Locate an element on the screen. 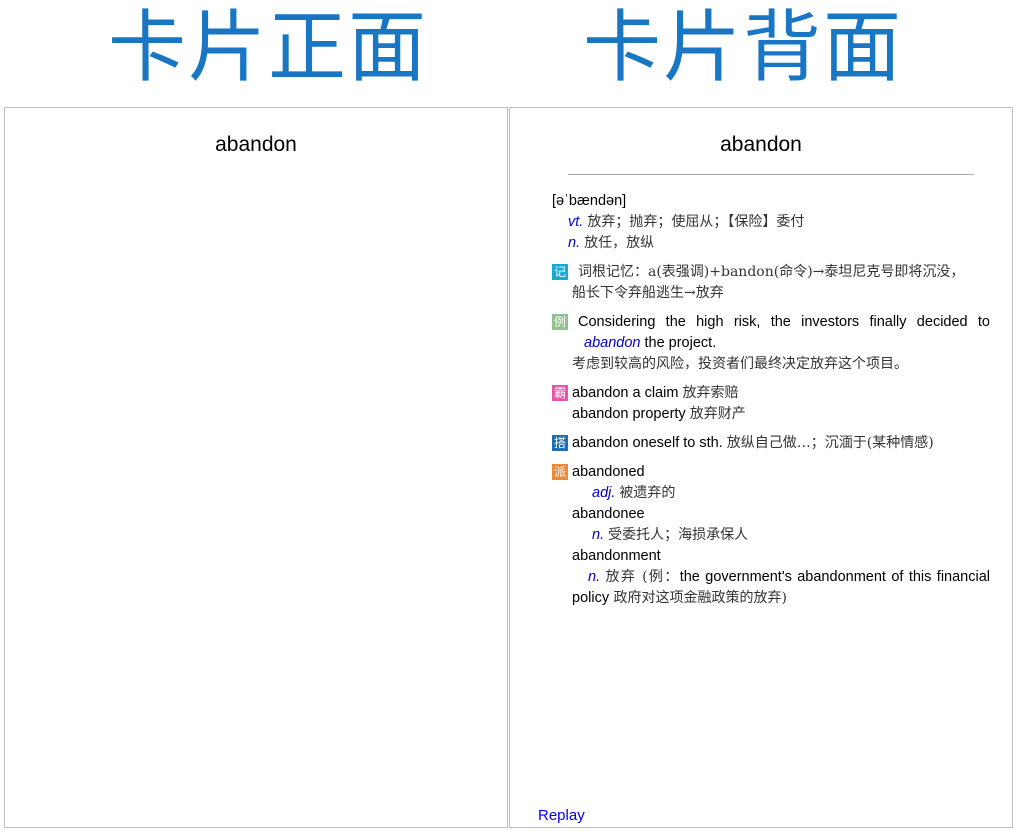 The image size is (1016, 833). derivative-sense: n. 受委托人；海损承保人 is located at coordinates (781, 535).